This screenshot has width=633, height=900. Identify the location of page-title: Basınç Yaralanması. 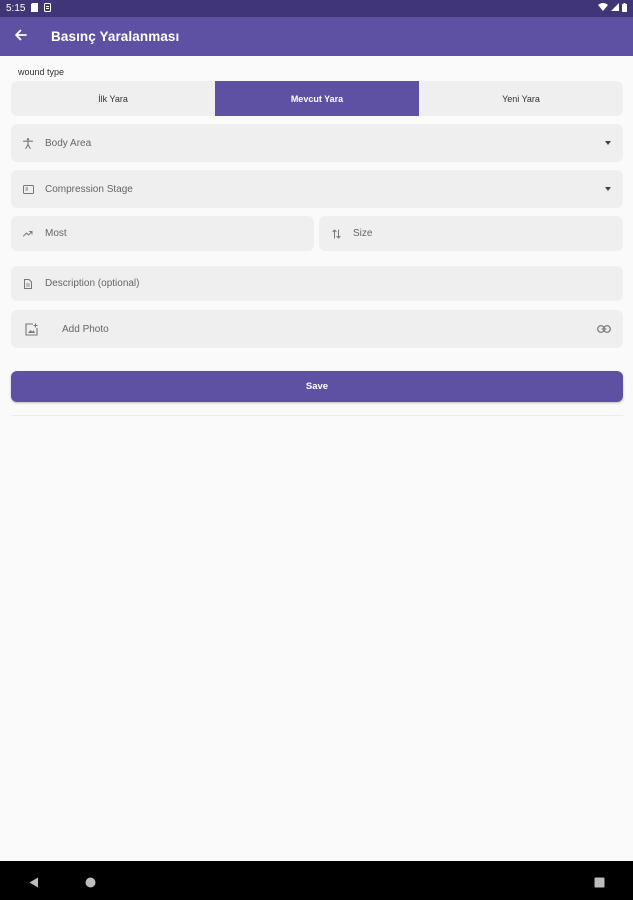
(115, 36).